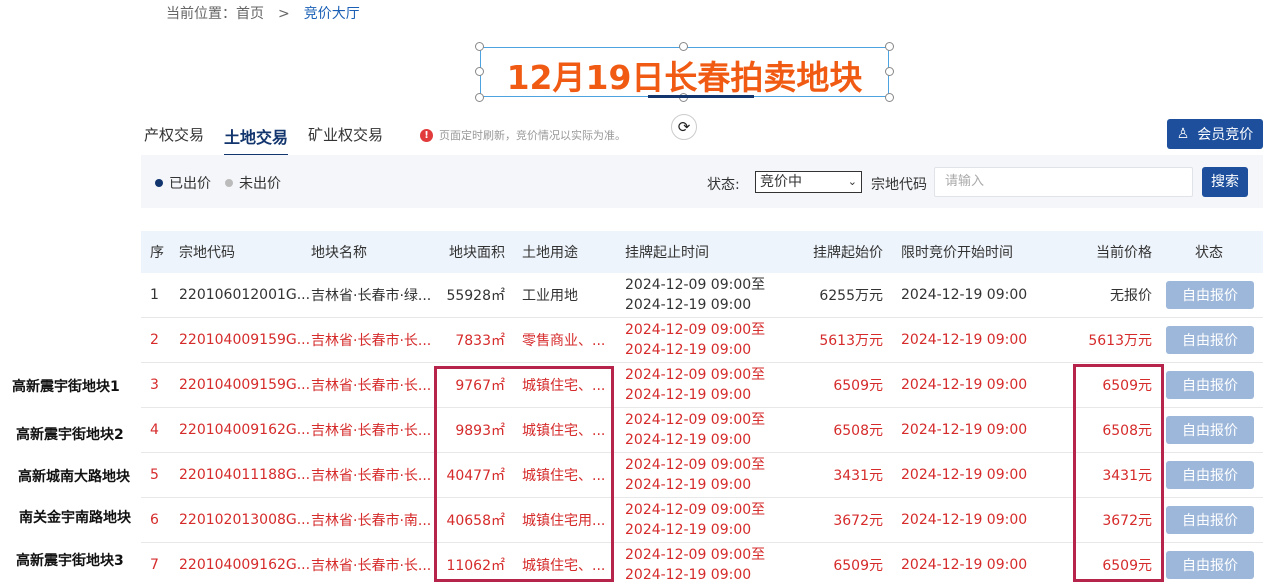 The height and width of the screenshot is (585, 1277). I want to click on chevron-down-icon: ⌄, so click(852, 181).